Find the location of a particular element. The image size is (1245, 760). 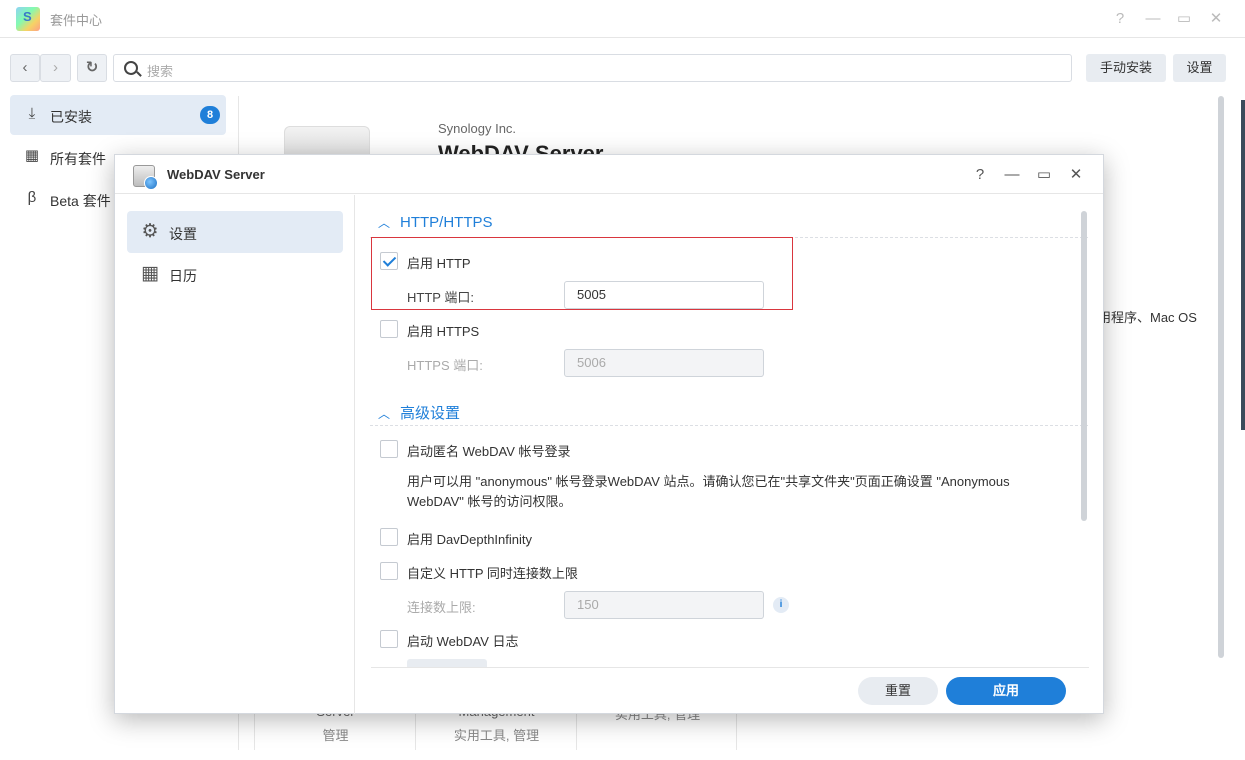

settings-button: 设置 is located at coordinates (1199, 68).